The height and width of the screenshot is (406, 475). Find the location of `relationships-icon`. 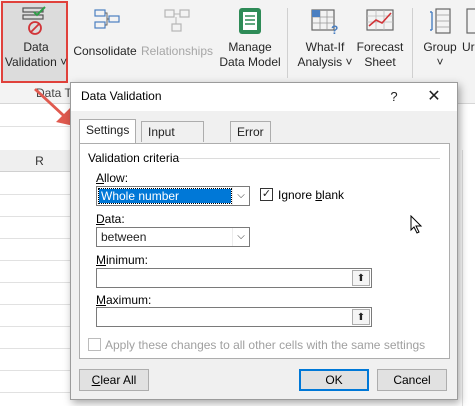

relationships-icon is located at coordinates (177, 21).